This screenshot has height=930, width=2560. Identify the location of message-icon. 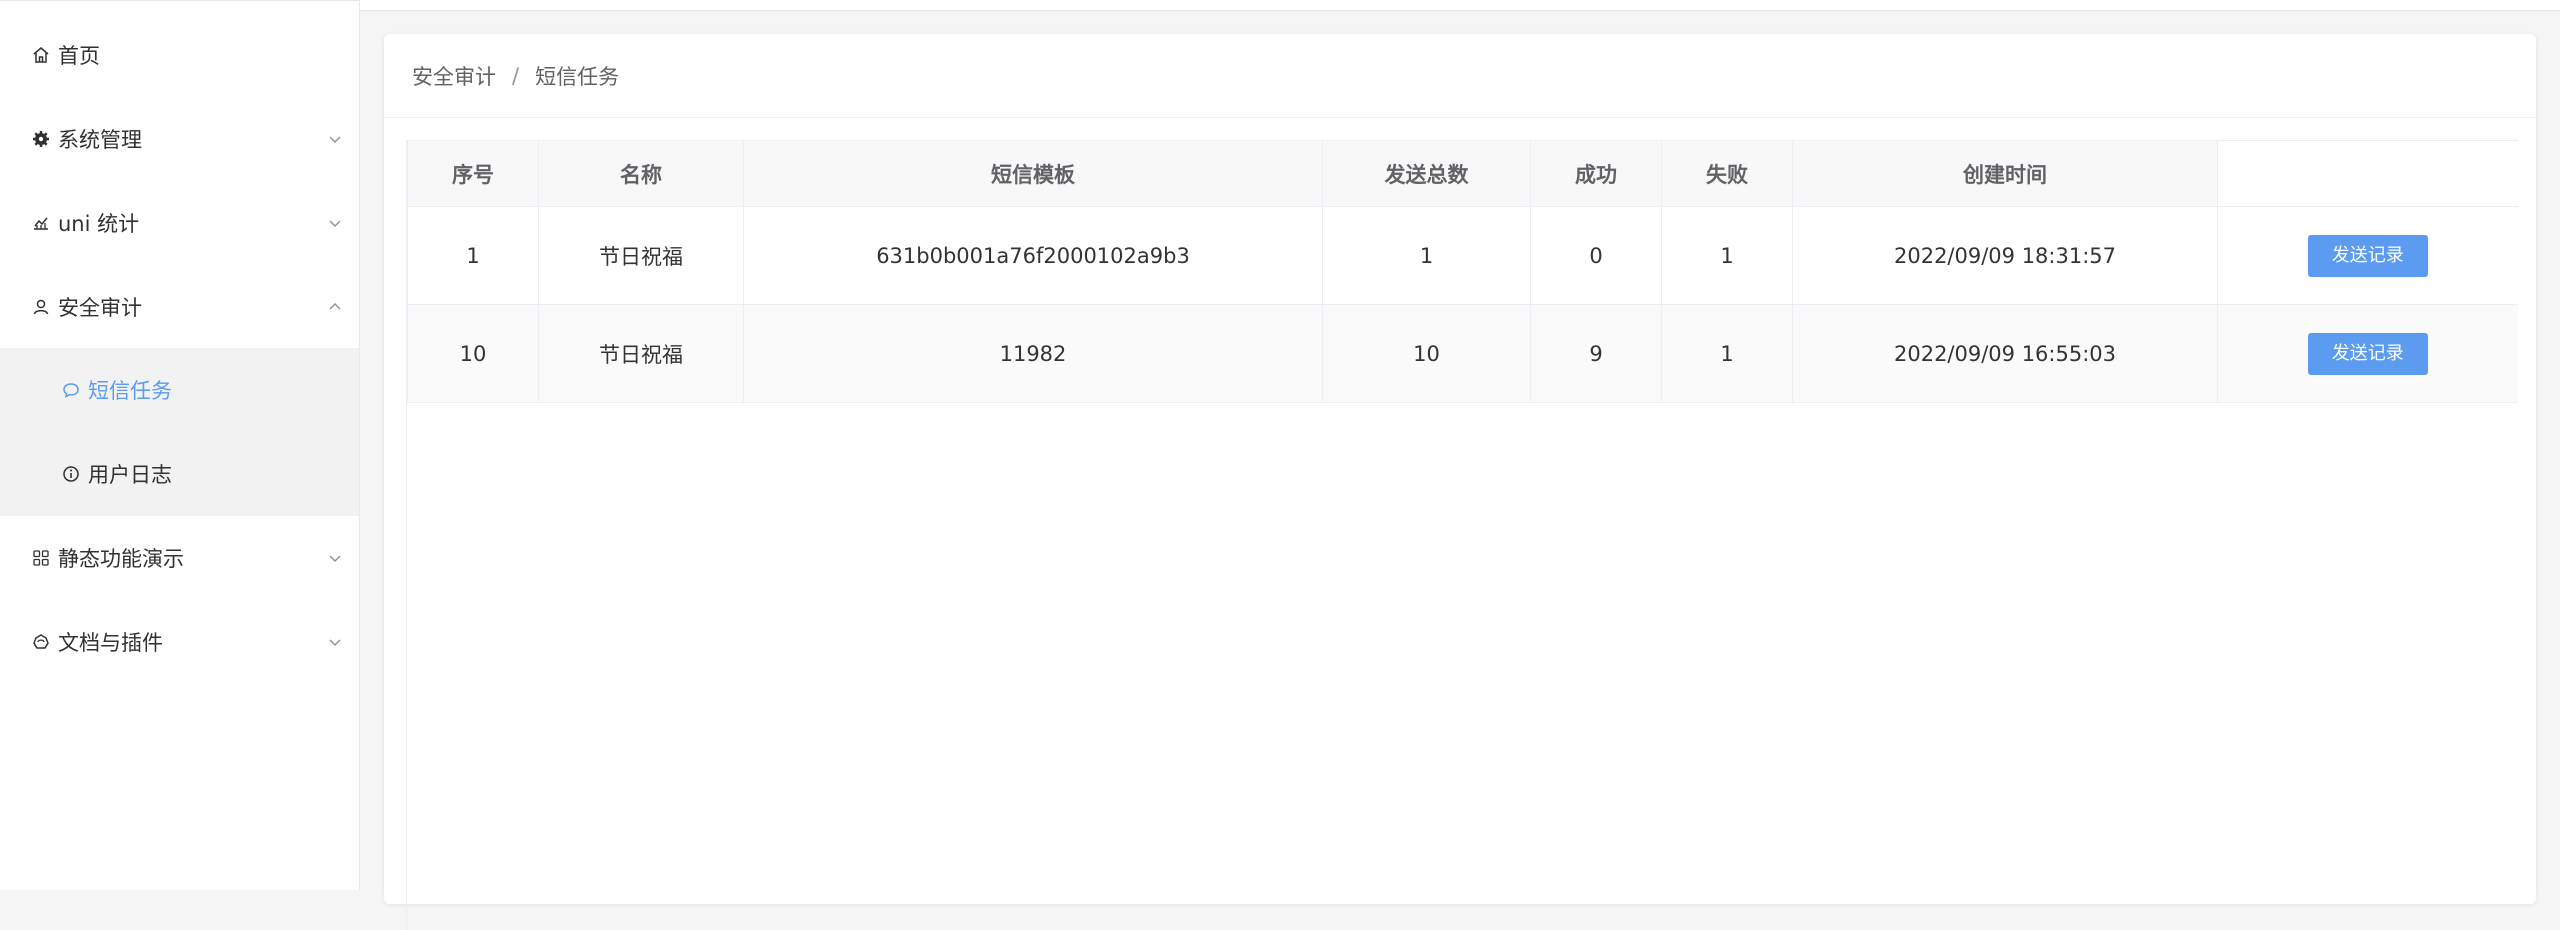
(71, 390).